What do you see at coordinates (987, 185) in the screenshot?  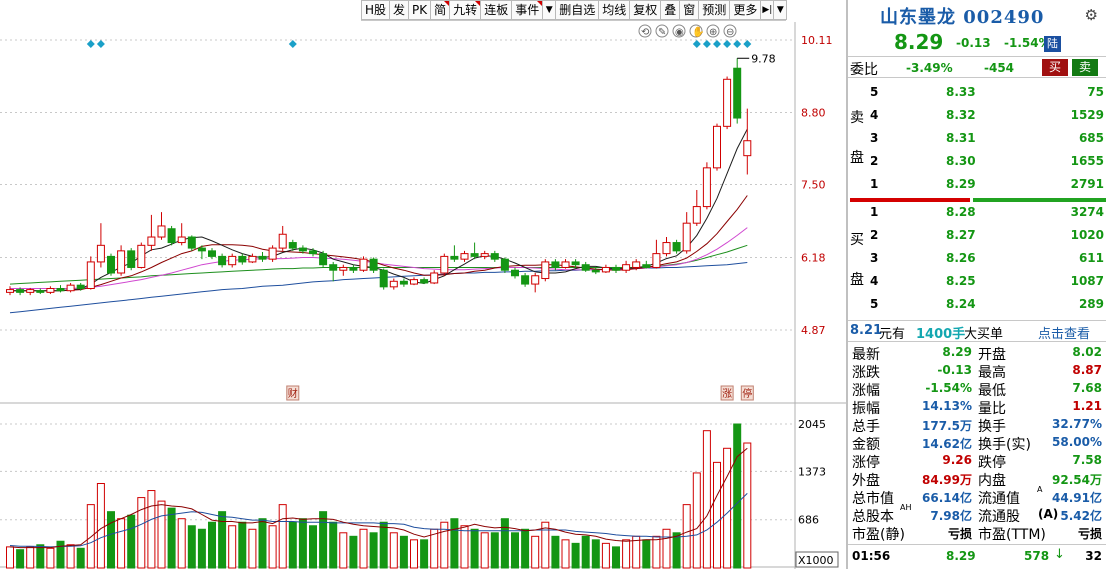 I see `sell-row-1: 1 8.29 2791` at bounding box center [987, 185].